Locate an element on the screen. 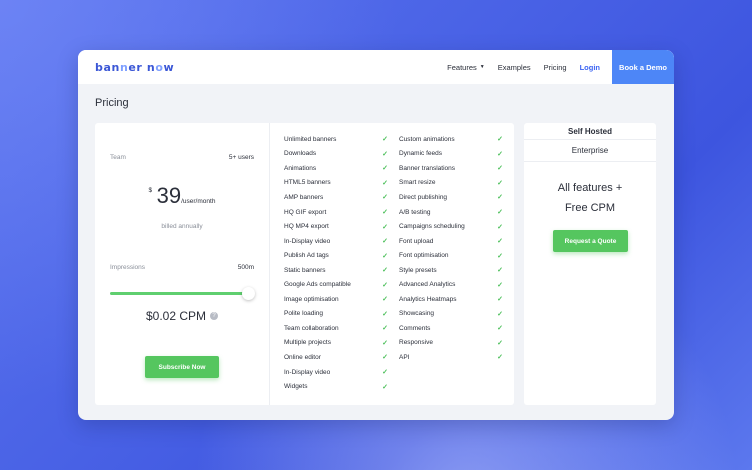  nav-login: Login is located at coordinates (590, 67).